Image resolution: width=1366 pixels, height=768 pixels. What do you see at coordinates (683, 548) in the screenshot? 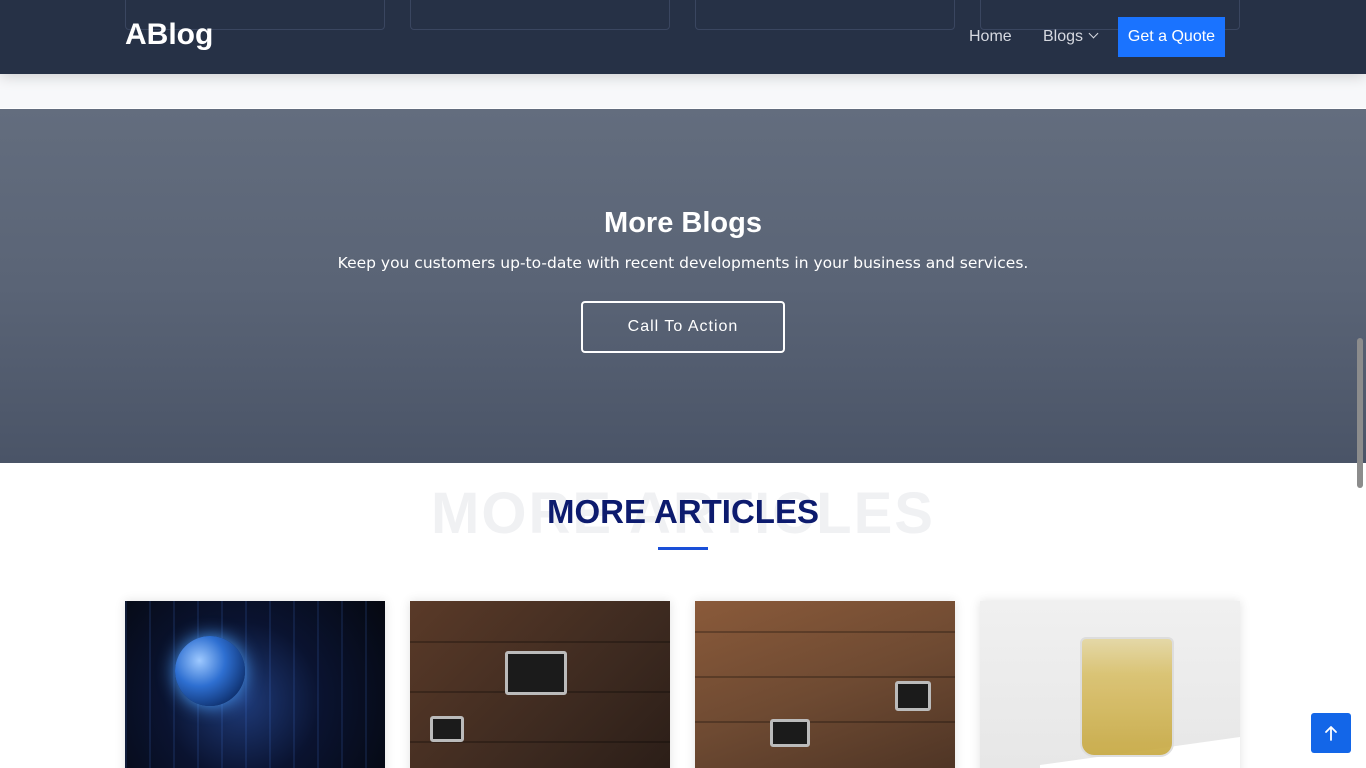
I see `title-underline` at bounding box center [683, 548].